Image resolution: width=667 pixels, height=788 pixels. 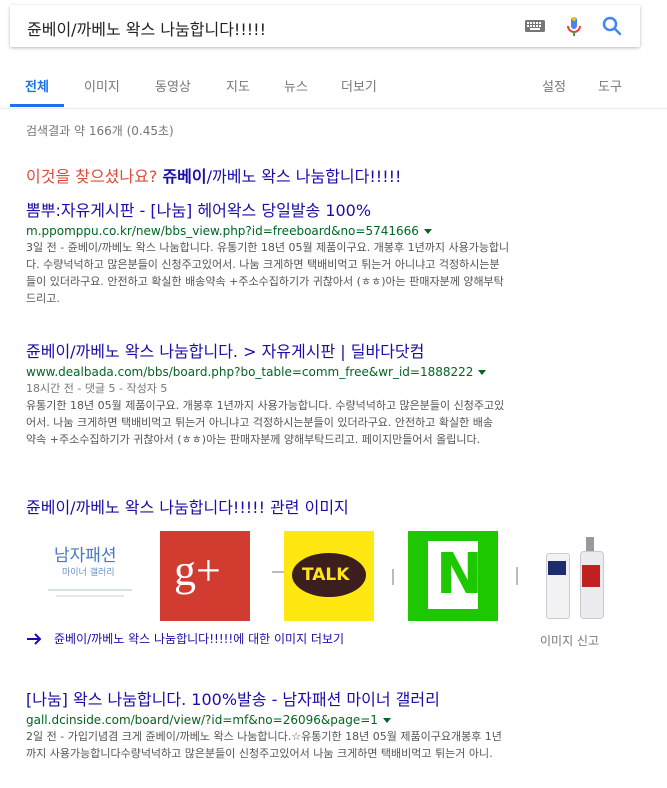 What do you see at coordinates (304, 176) in the screenshot?
I see `did-you-mean-rest: /까베노 왁스 나눔합니다!!!!!` at bounding box center [304, 176].